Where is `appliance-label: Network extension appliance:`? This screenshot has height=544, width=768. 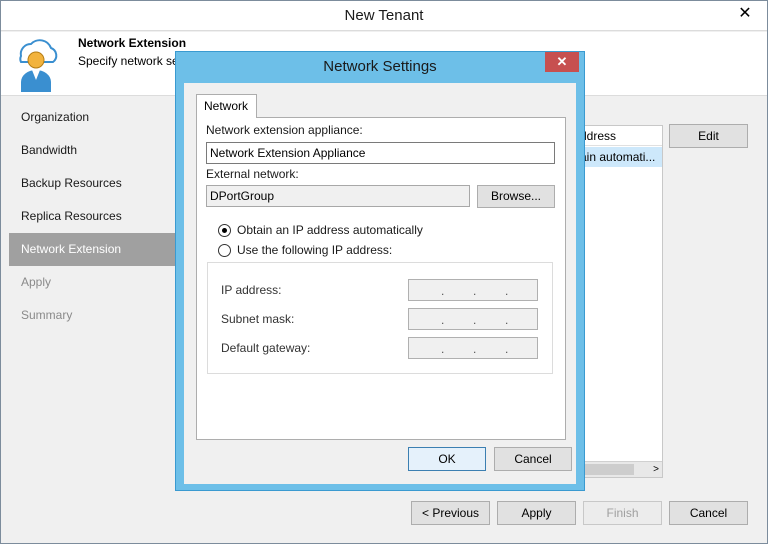
appliance-label: Network extension appliance: is located at coordinates (284, 130).